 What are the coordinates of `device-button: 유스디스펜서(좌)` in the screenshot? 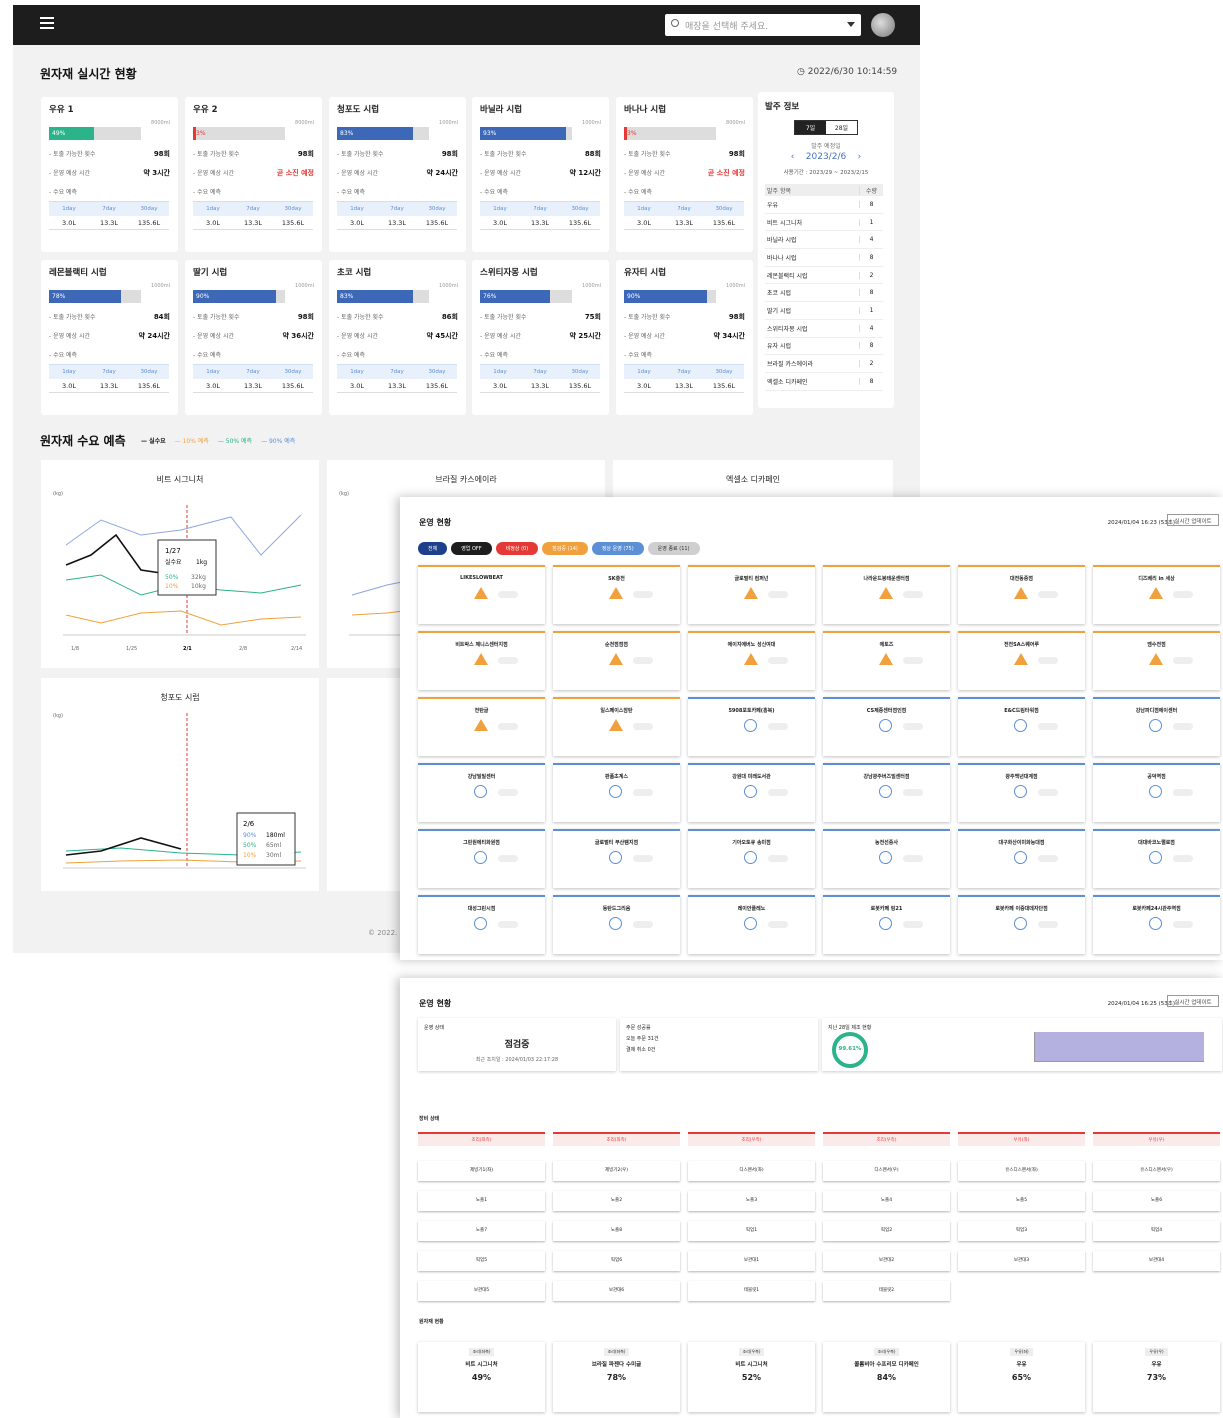 It's located at (1021, 1171).